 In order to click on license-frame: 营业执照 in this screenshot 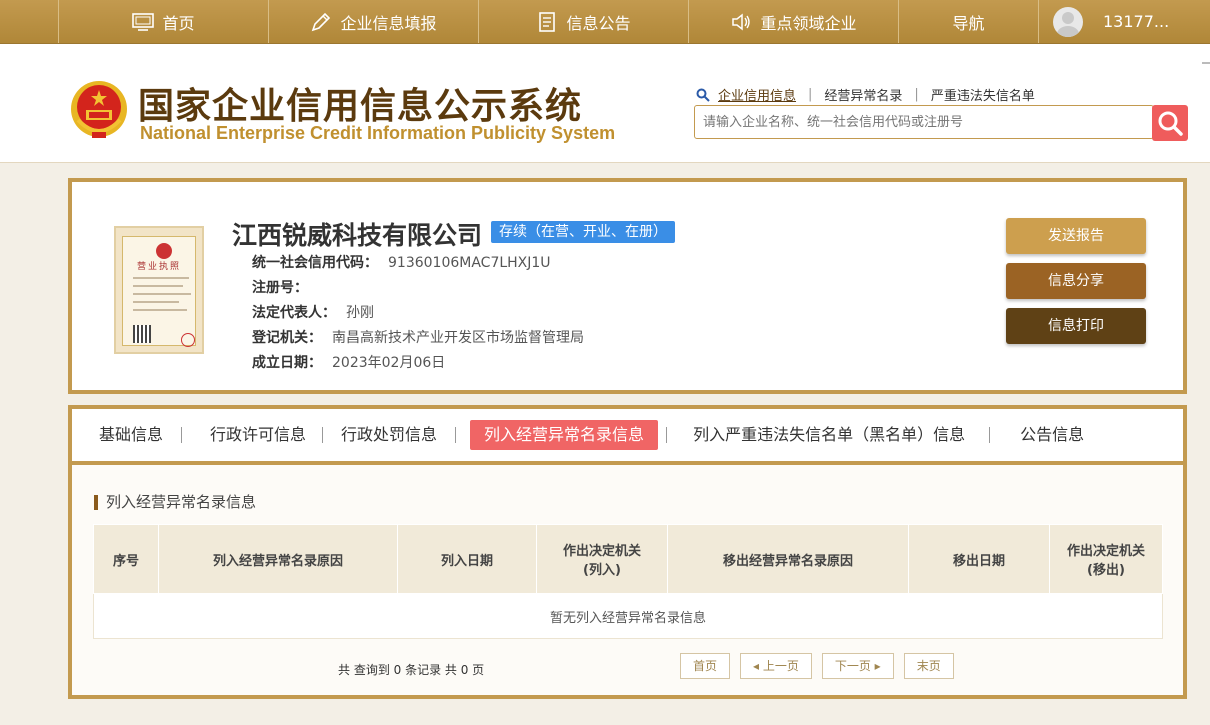, I will do `click(159, 291)`.